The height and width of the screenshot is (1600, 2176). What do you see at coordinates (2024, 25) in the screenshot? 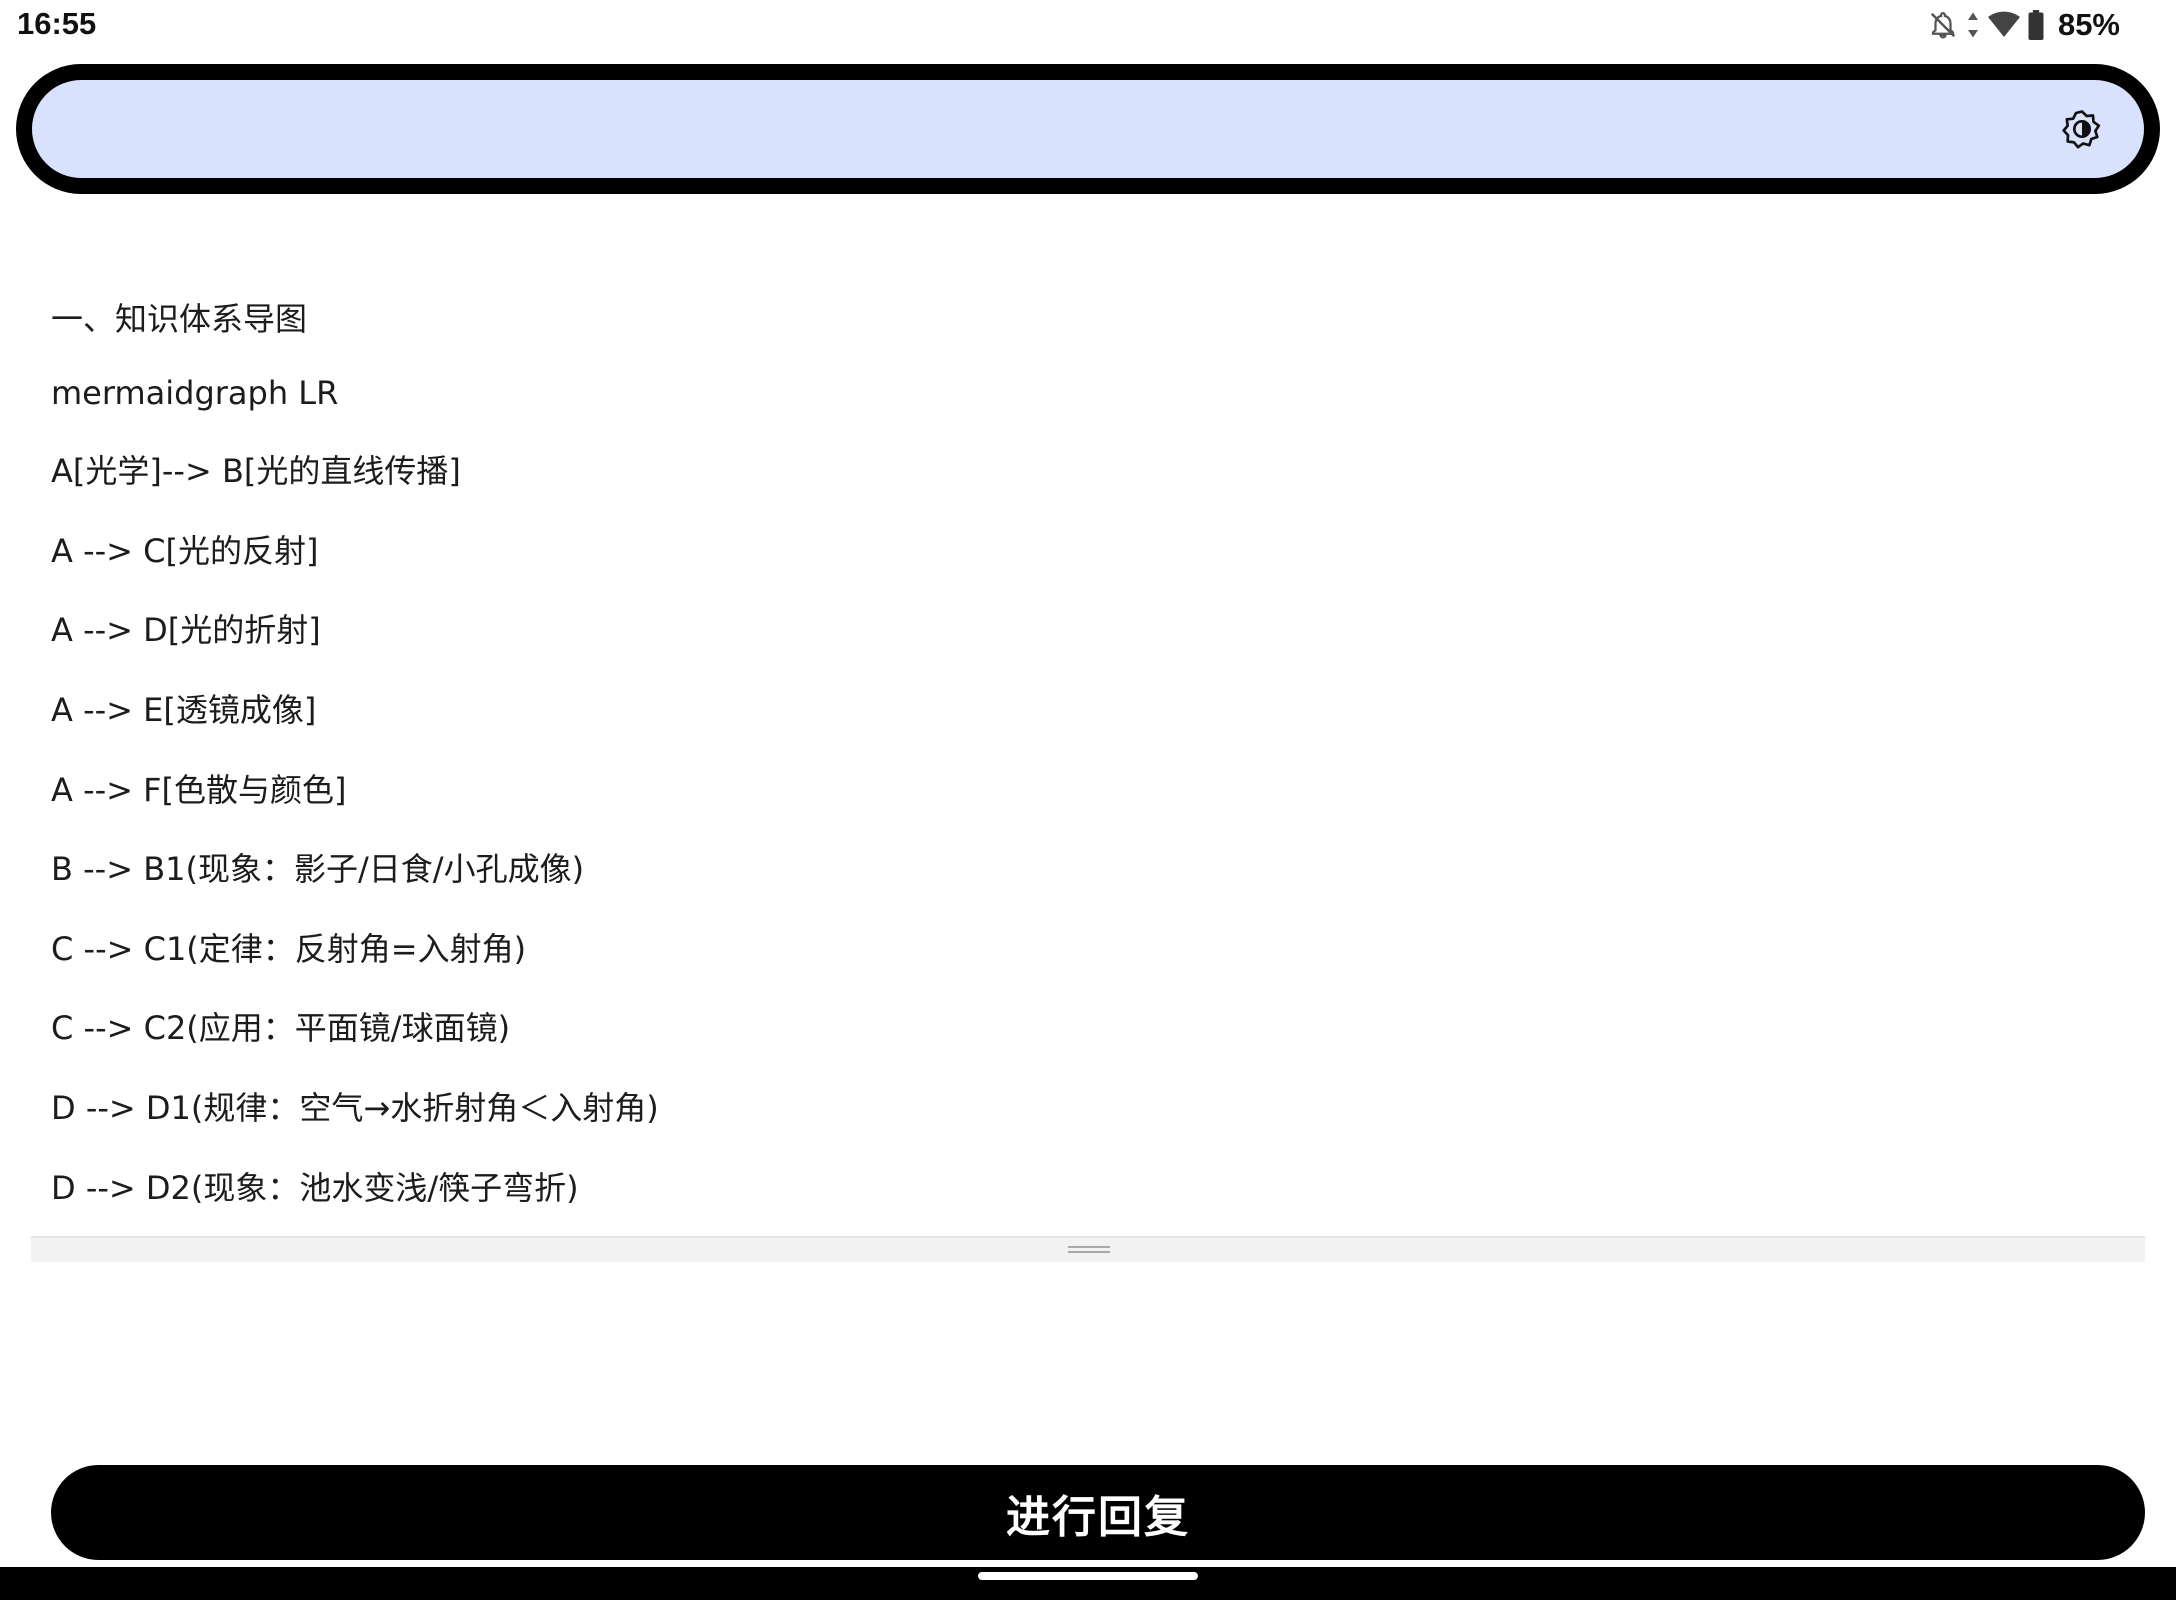
I see `status-icons: 85%` at bounding box center [2024, 25].